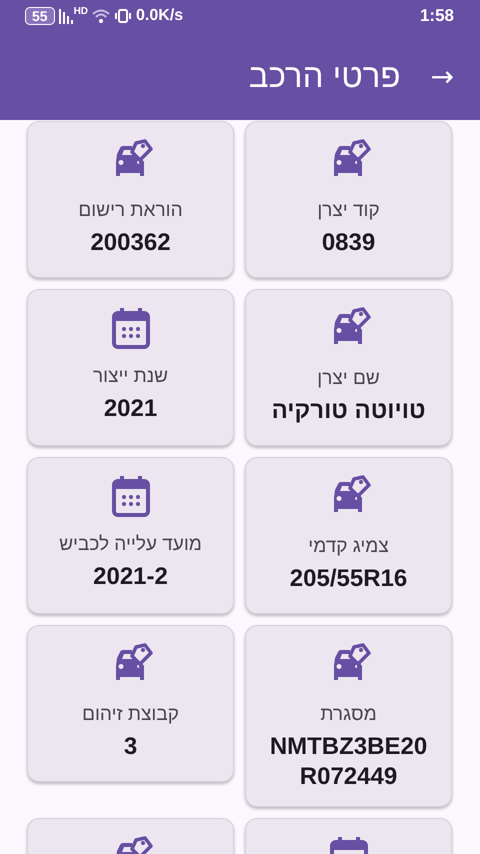 The image size is (480, 854). I want to click on network-speed: 0.0K/s, so click(160, 16).